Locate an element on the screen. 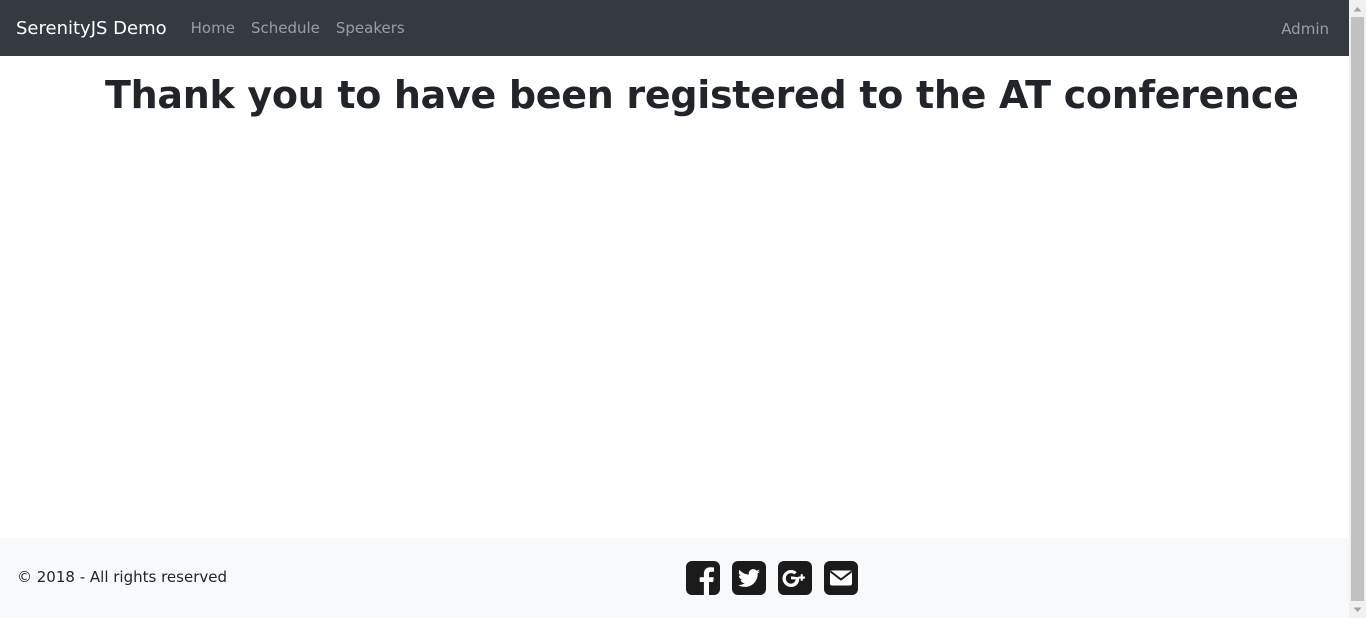  twitter-icon is located at coordinates (749, 578).